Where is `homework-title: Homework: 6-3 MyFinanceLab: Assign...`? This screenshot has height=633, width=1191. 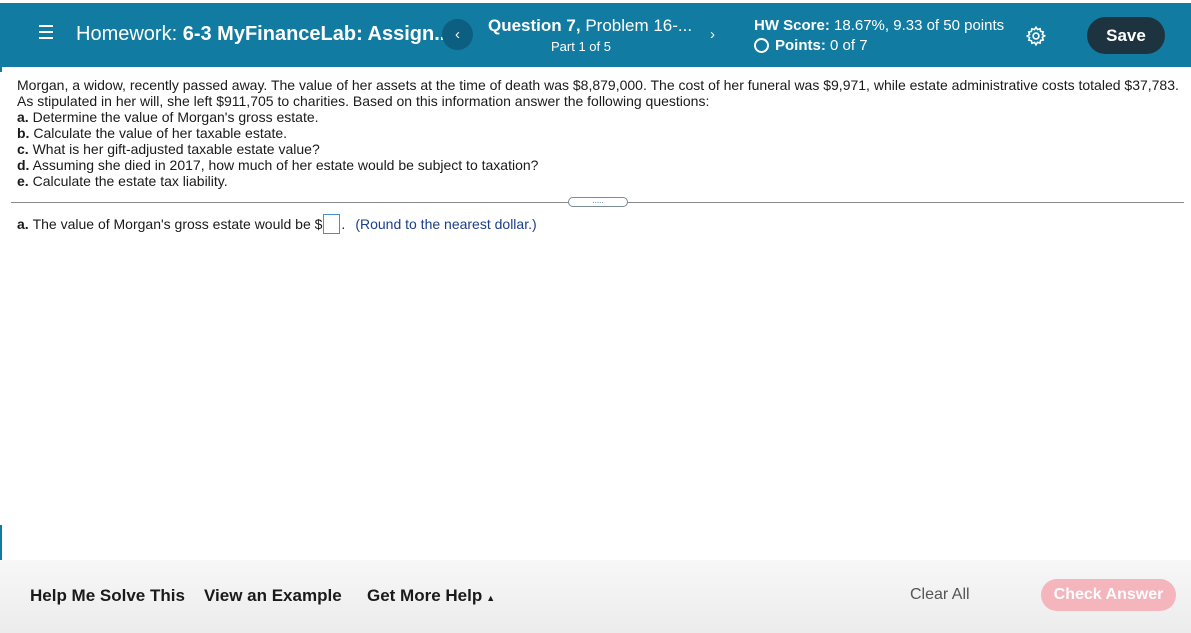 homework-title: Homework: 6-3 MyFinanceLab: Assign... is located at coordinates (263, 34).